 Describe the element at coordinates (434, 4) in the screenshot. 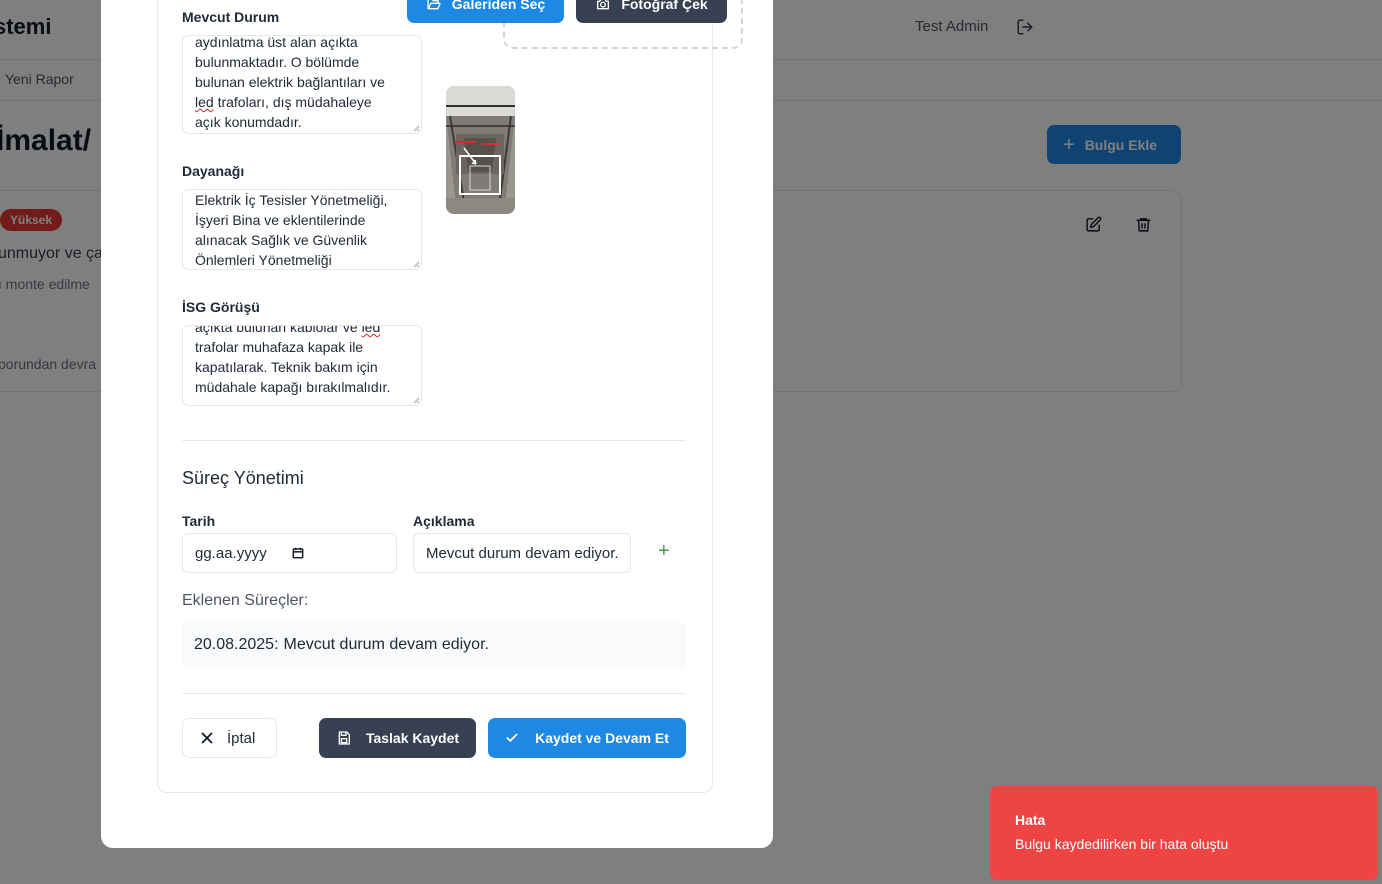

I see `folder-open-icon` at that location.